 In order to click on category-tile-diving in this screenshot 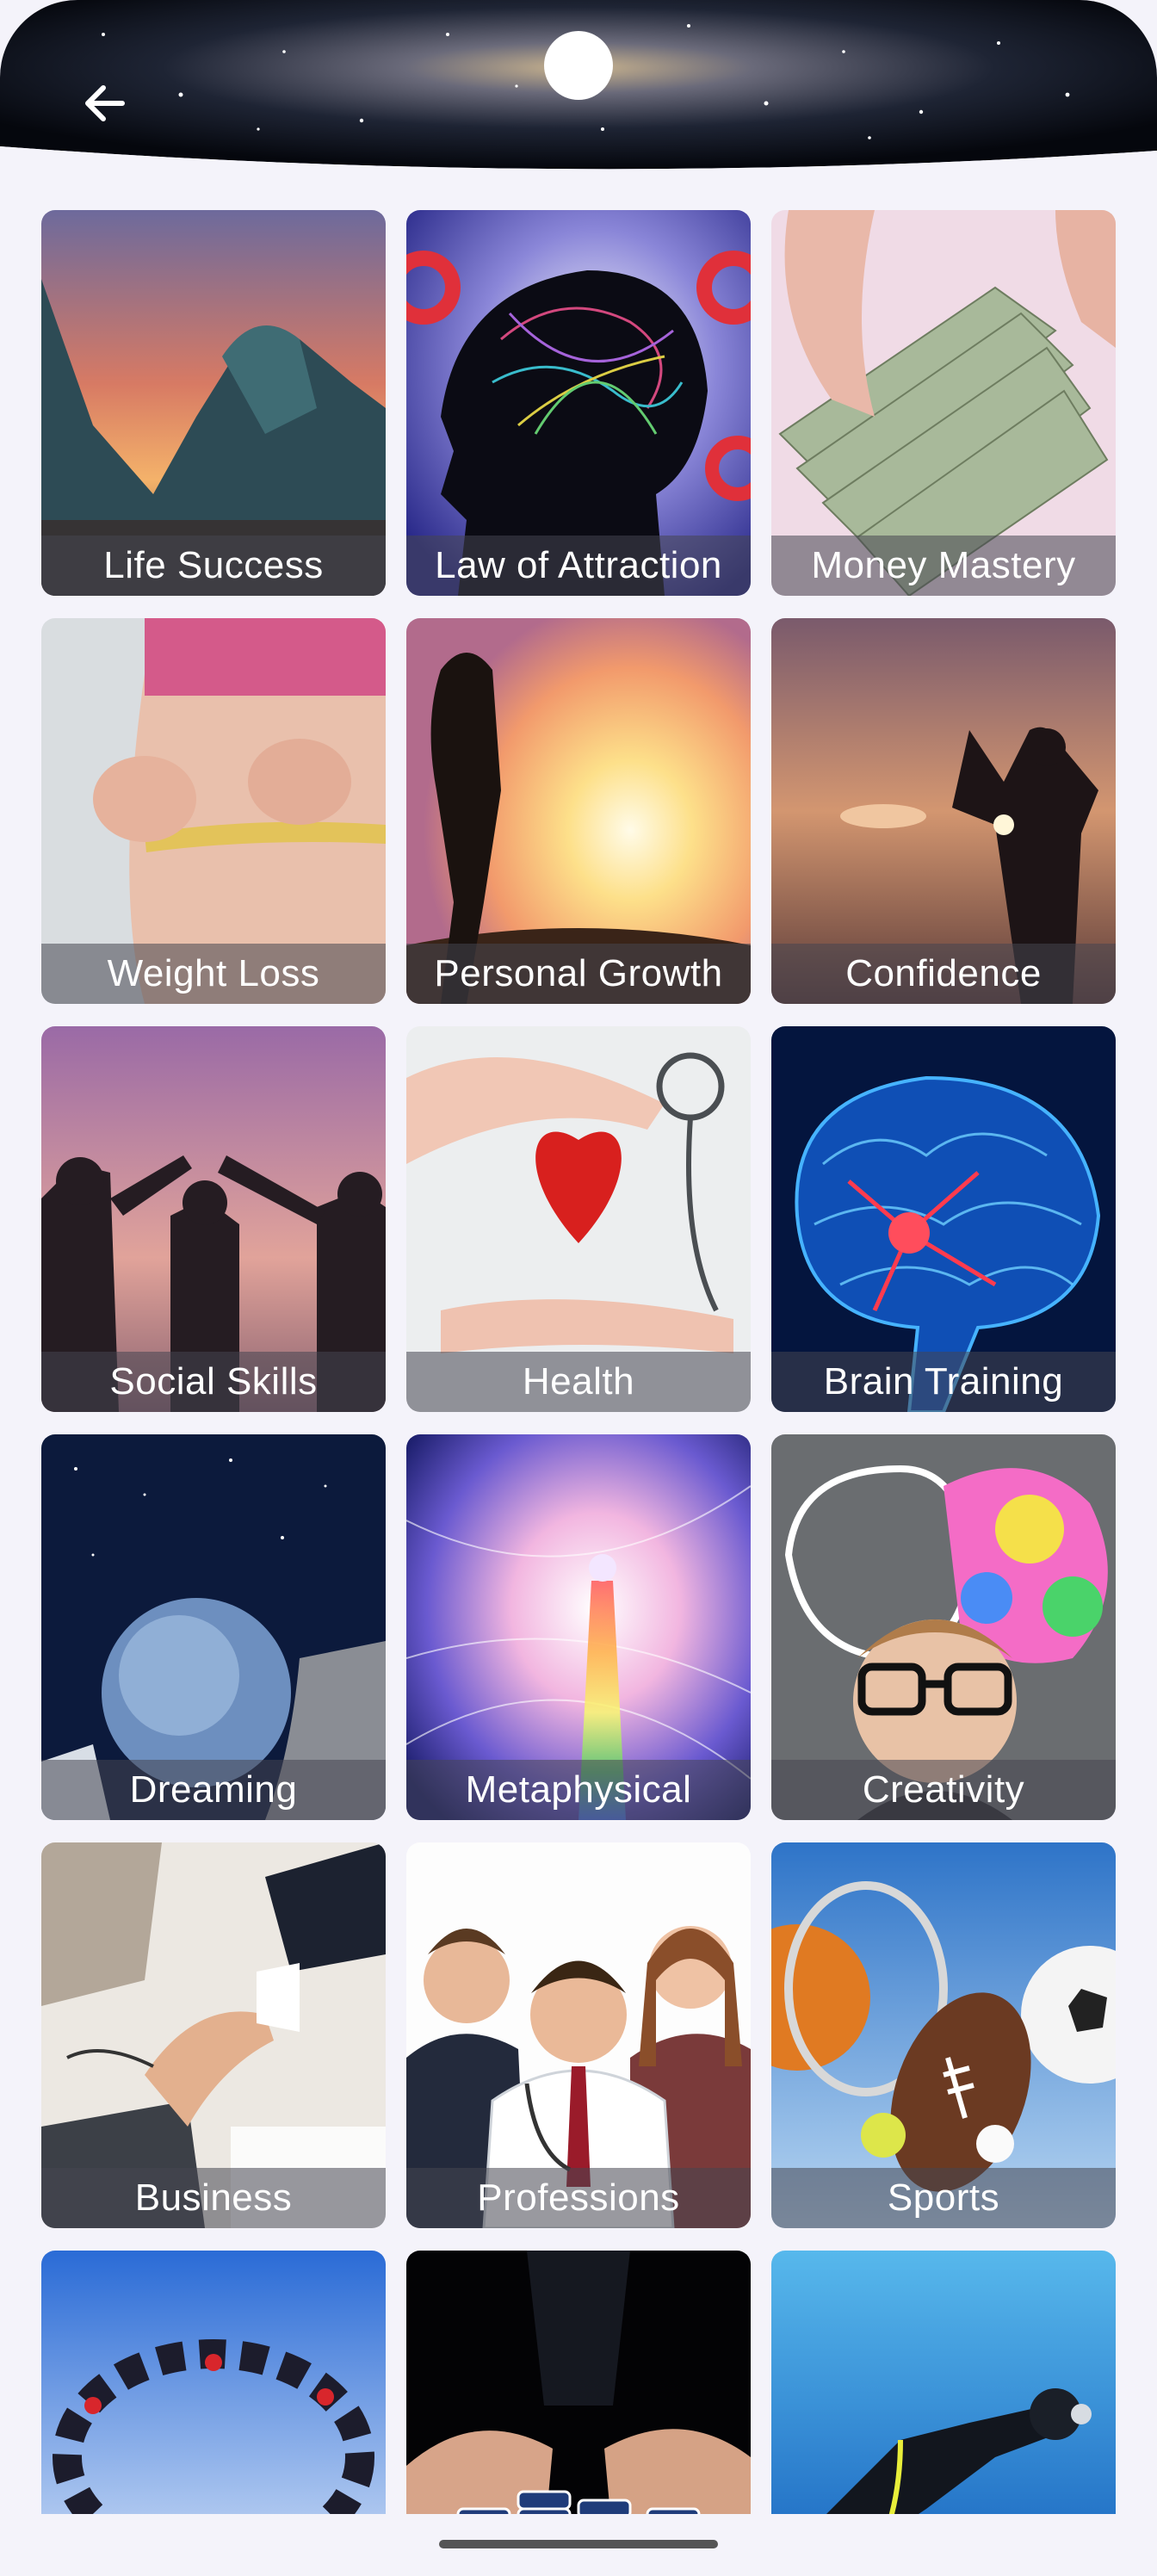, I will do `click(944, 2383)`.